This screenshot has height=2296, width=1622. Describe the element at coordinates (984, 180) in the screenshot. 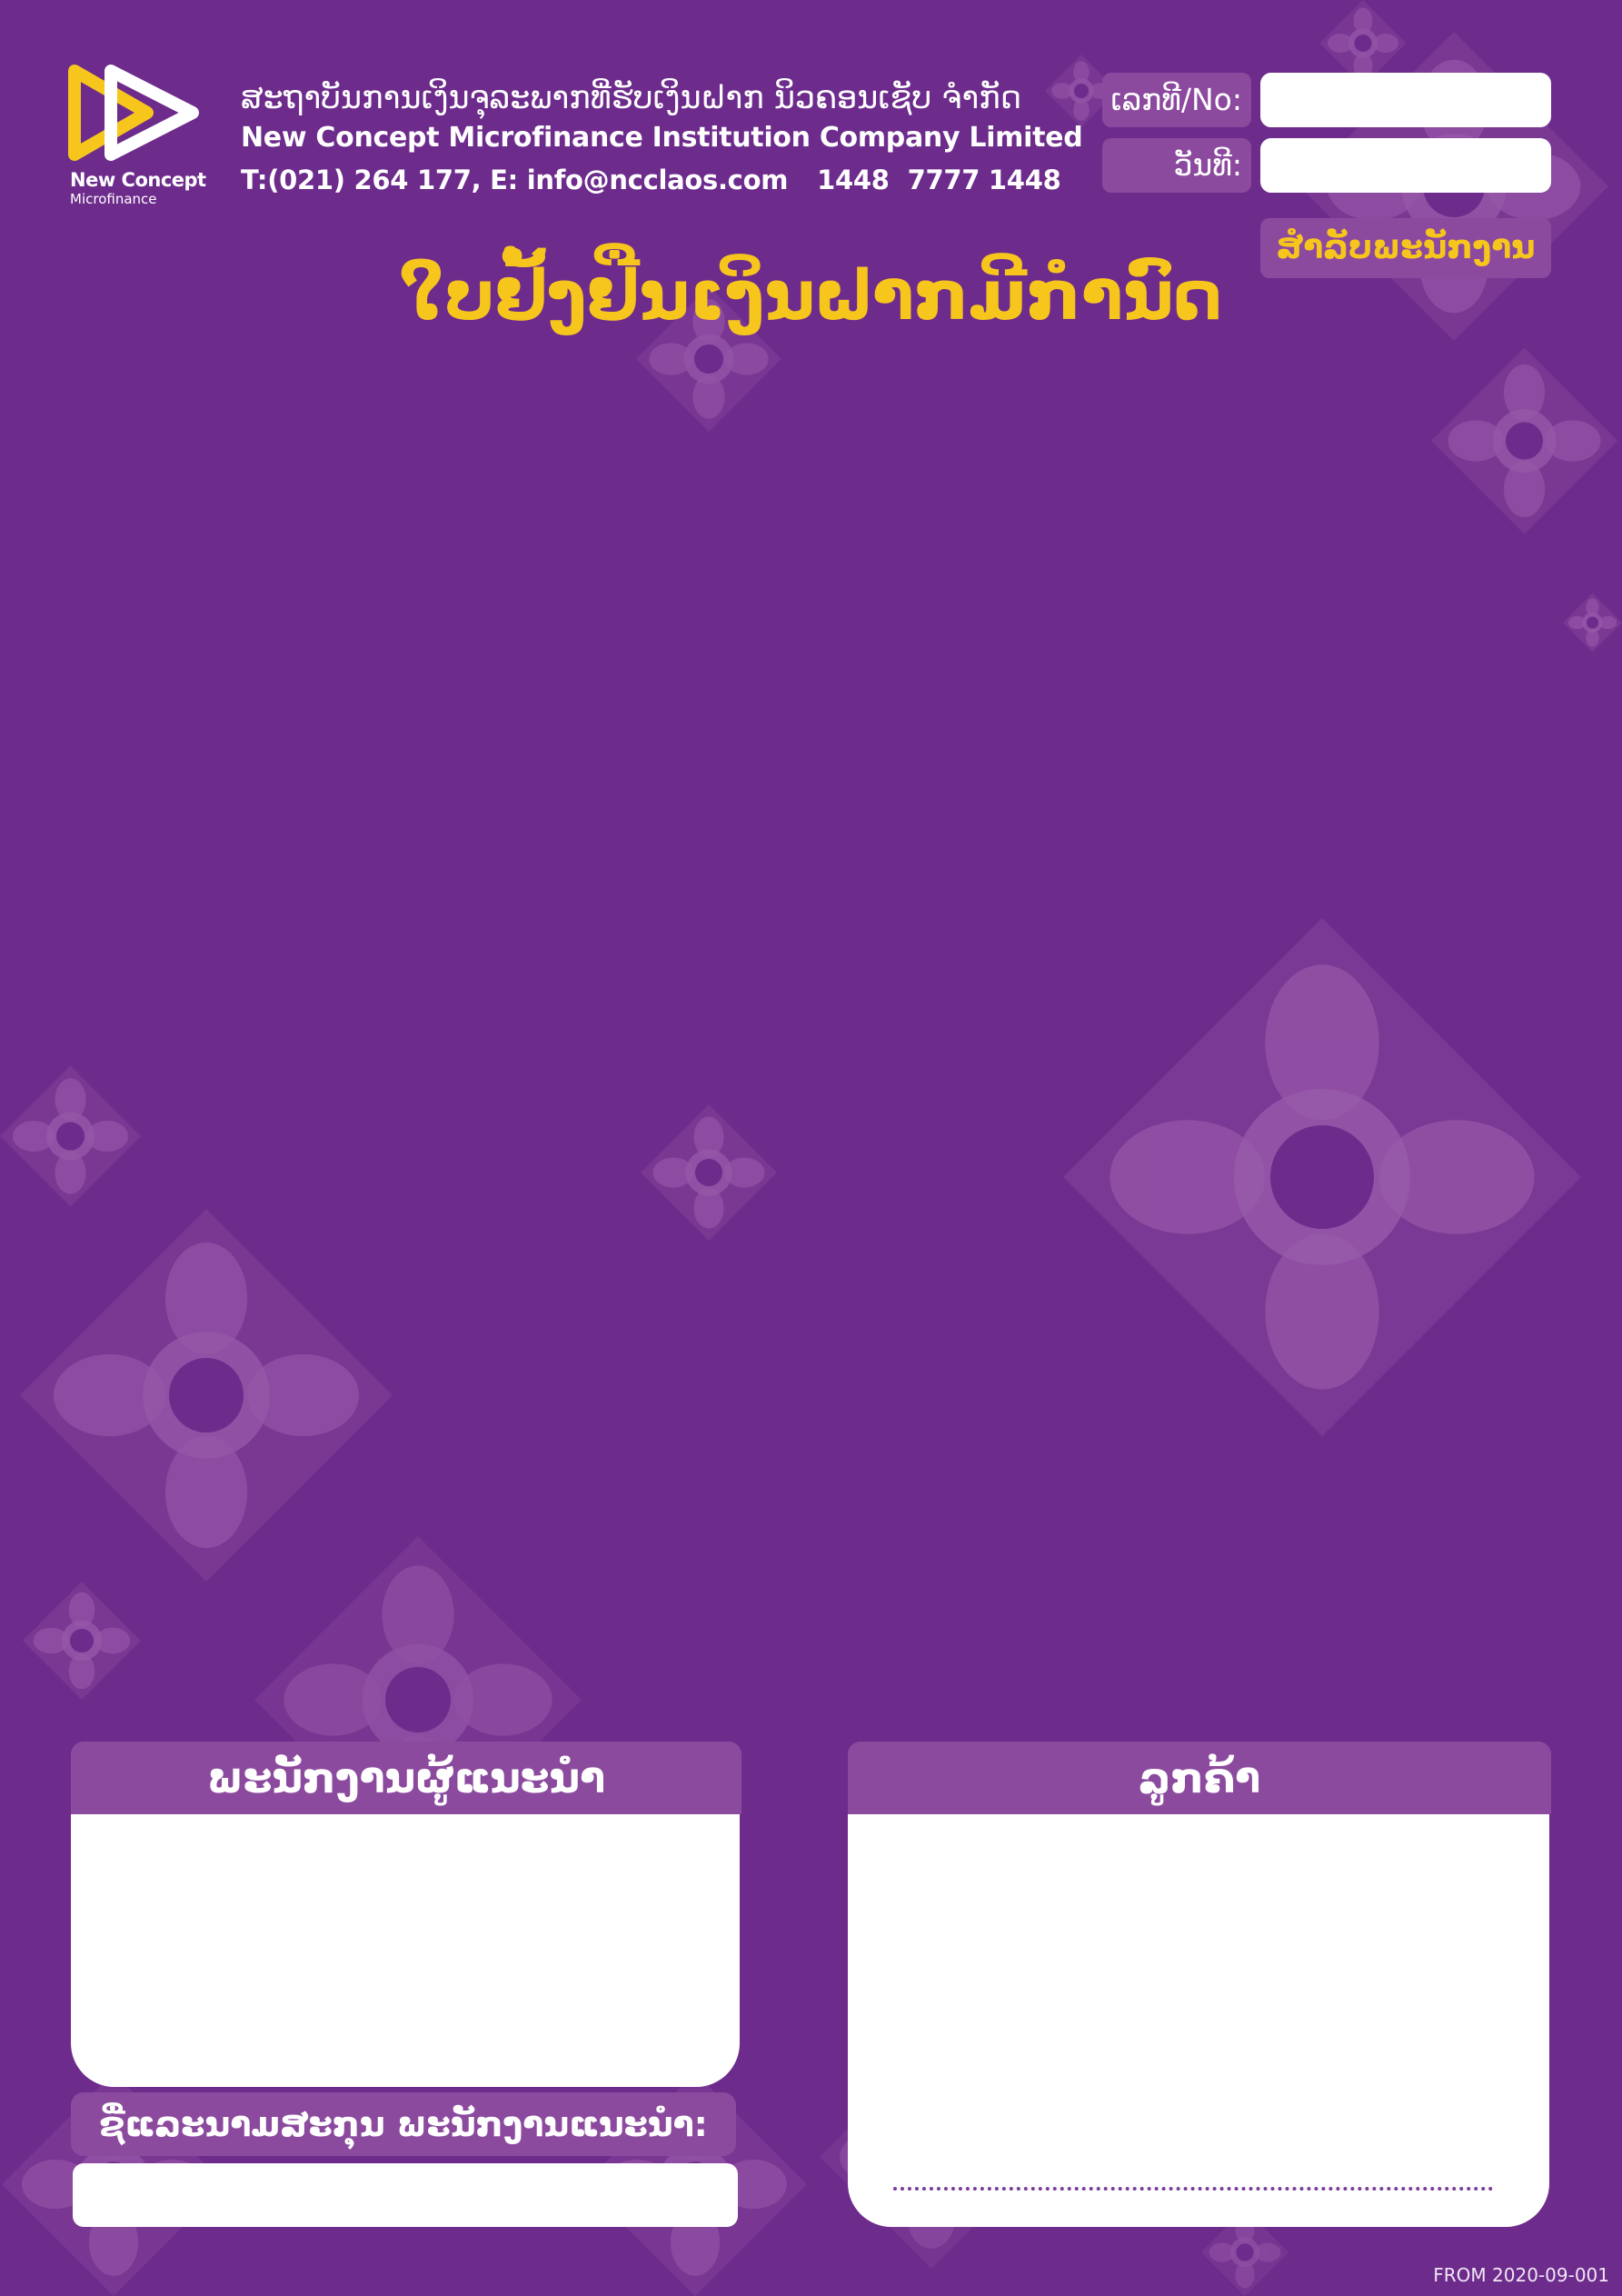

I see `whatsapp-number: 7777 1448` at that location.